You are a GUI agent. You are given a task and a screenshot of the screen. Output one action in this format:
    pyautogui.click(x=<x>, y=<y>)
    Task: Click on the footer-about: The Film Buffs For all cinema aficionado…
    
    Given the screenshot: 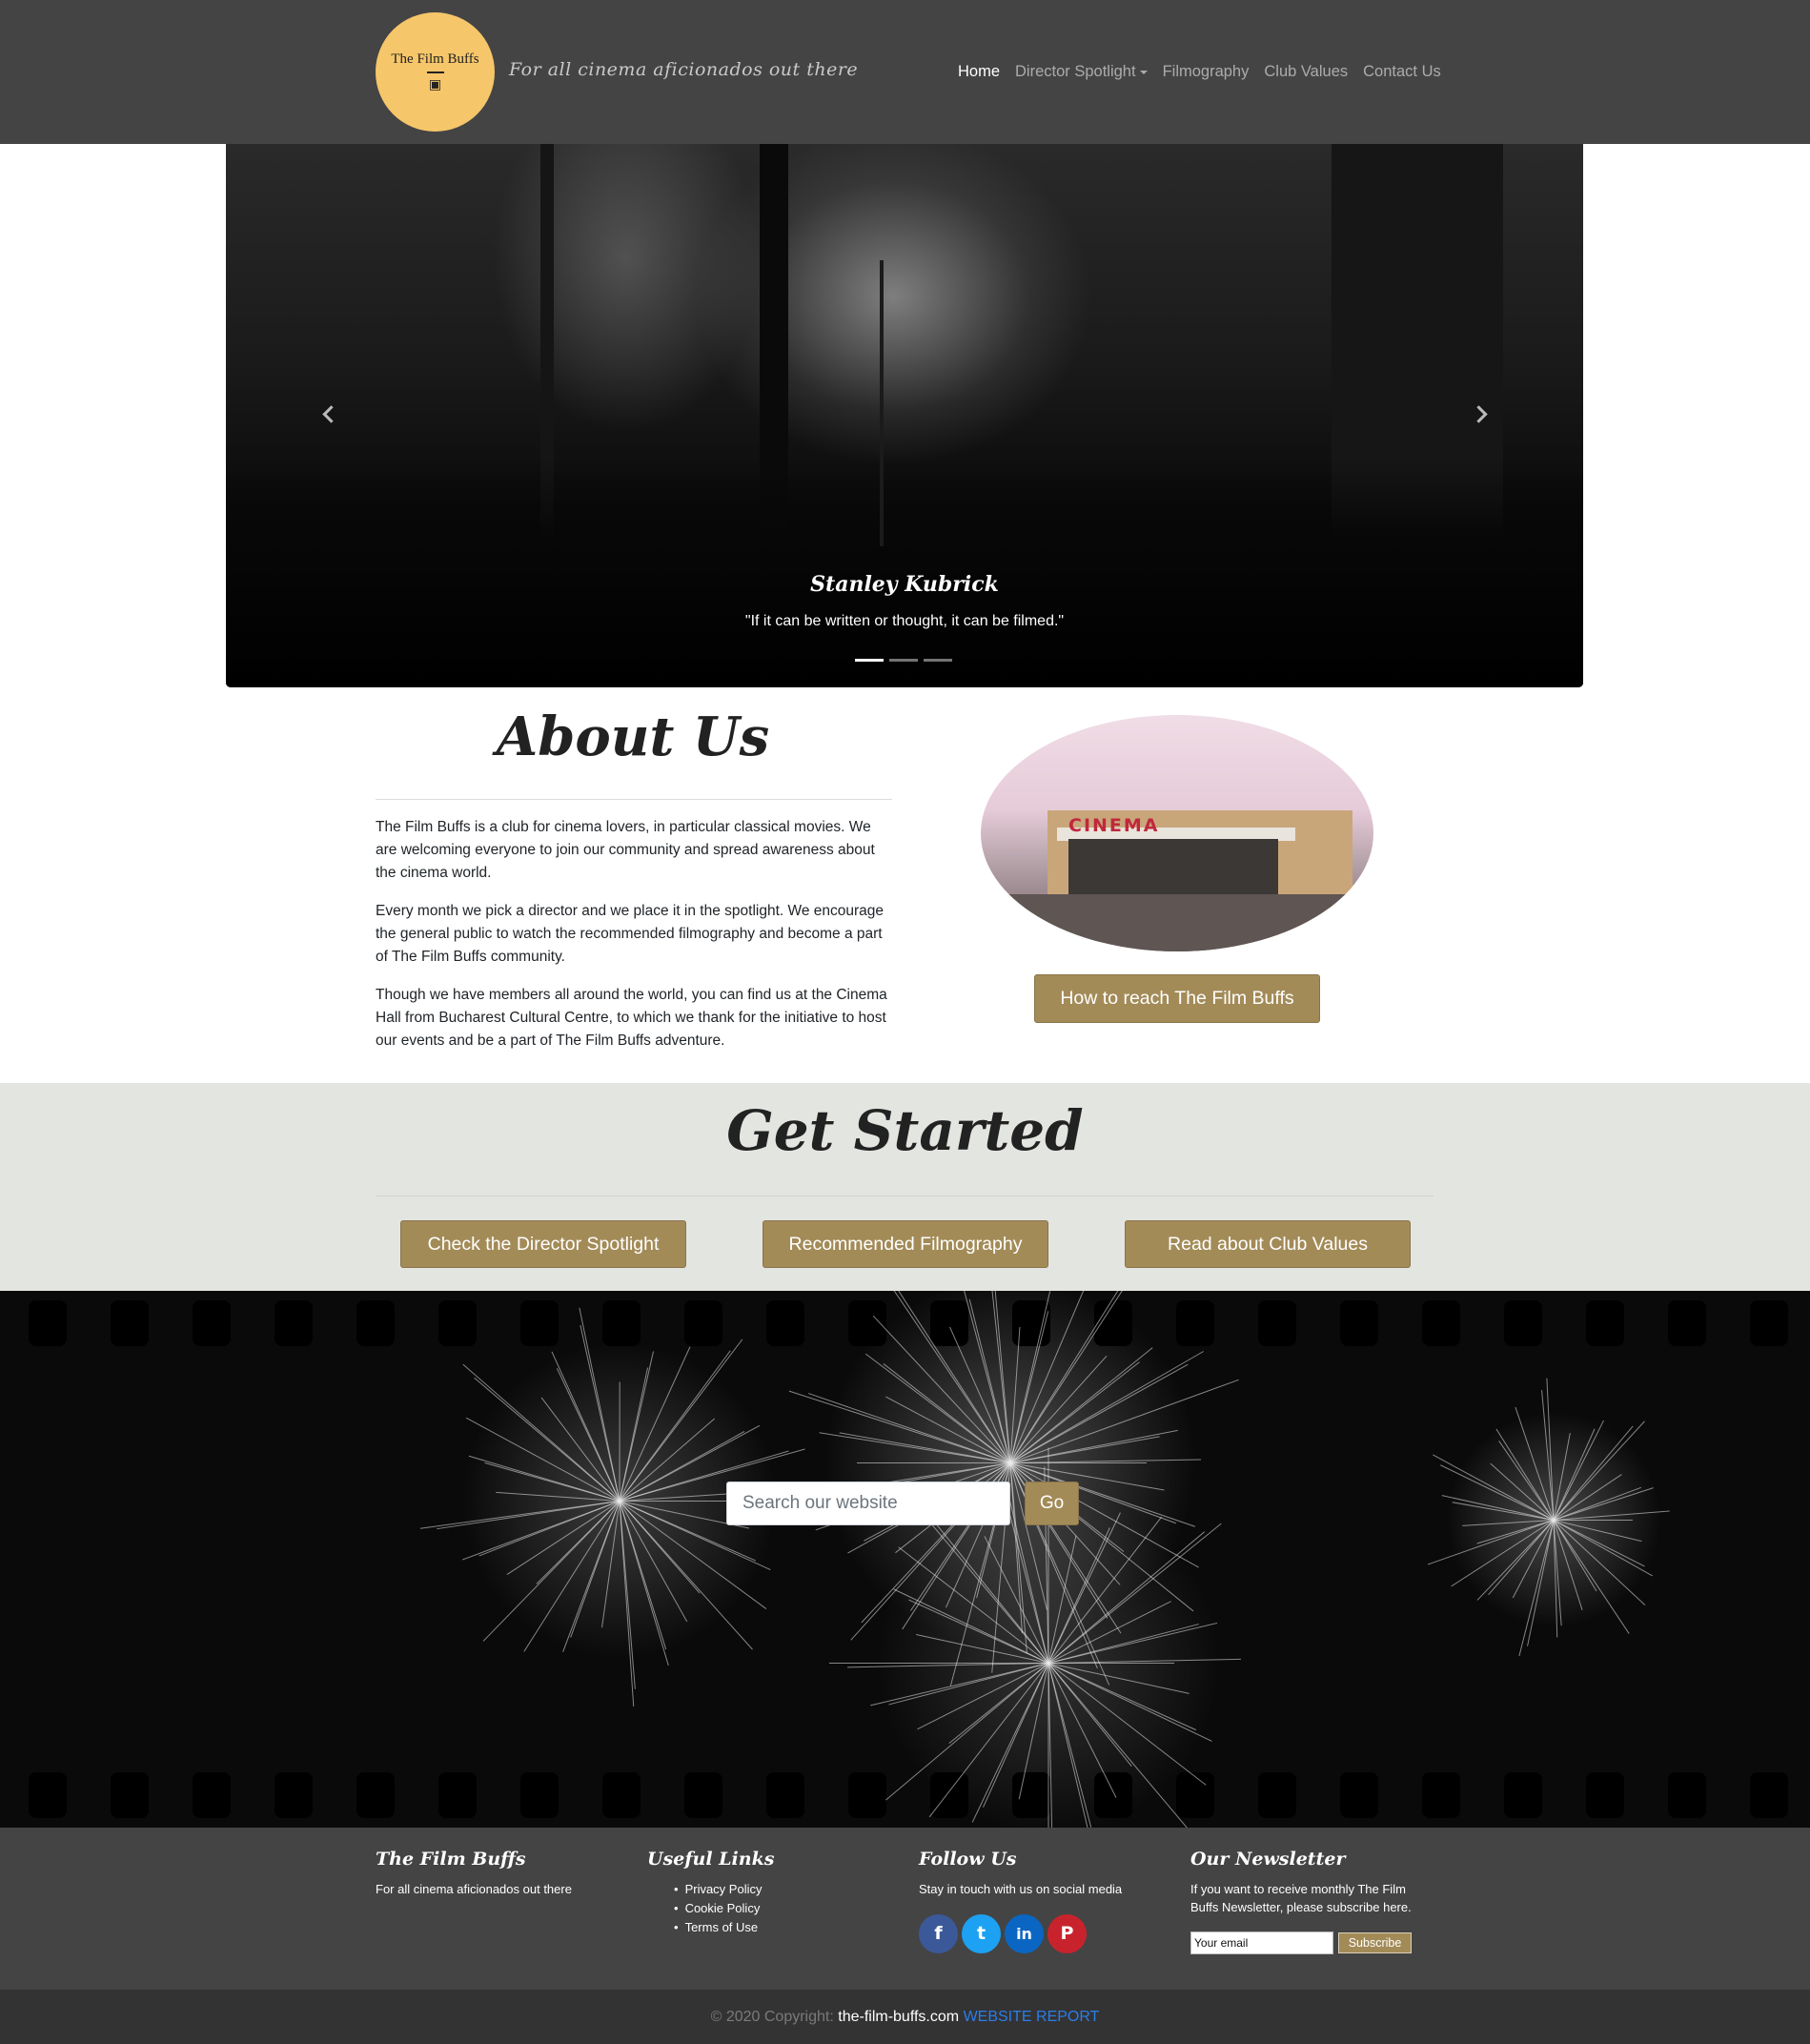 What is the action you would take?
    pyautogui.click(x=495, y=1863)
    